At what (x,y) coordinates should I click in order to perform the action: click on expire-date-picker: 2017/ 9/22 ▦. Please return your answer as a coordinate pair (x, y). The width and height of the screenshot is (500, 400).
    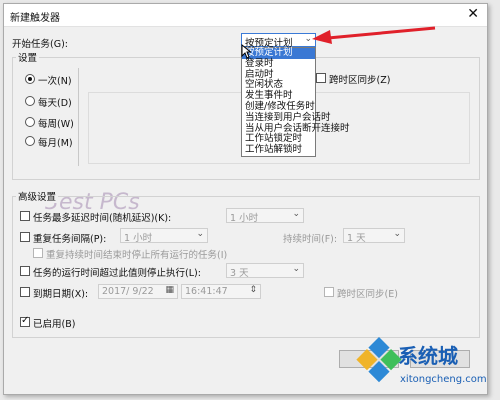
    Looking at the image, I should click on (138, 291).